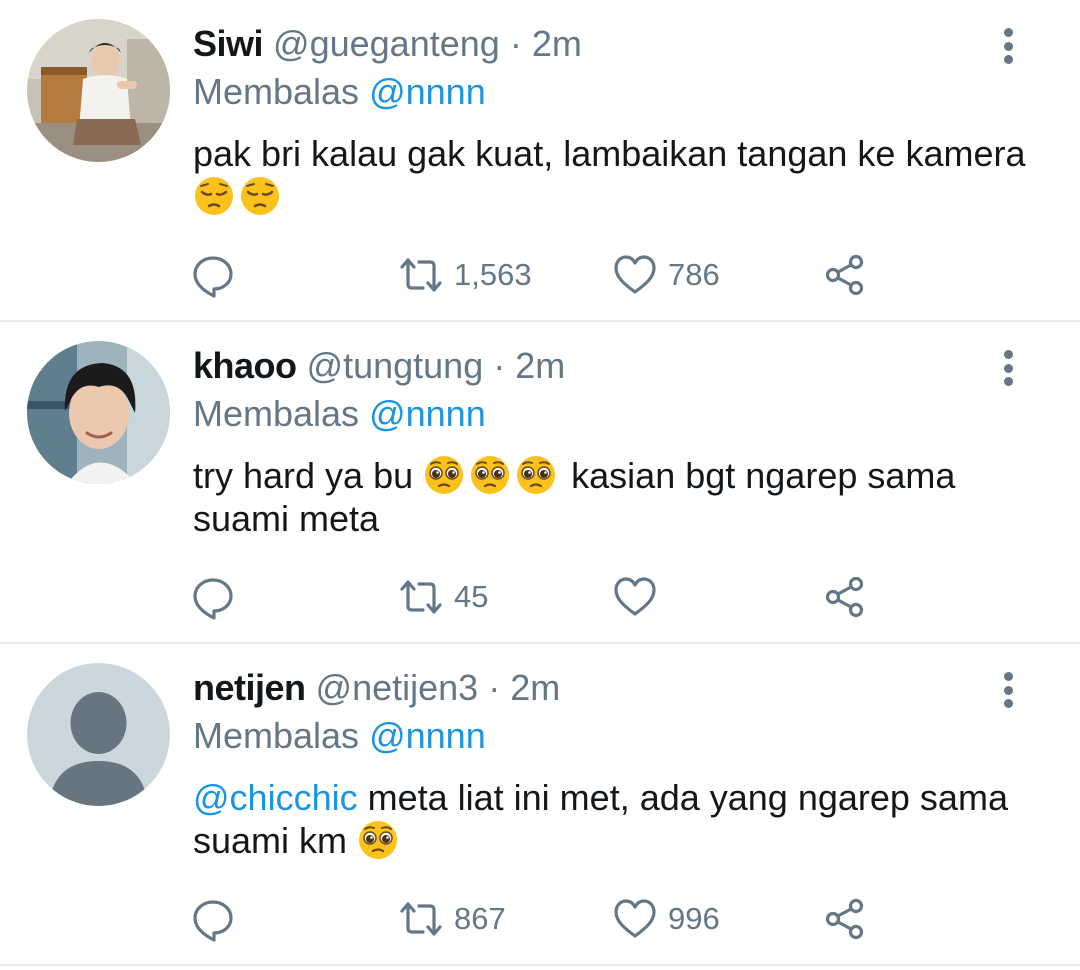  I want to click on username-handle: @gueganteng, so click(386, 43).